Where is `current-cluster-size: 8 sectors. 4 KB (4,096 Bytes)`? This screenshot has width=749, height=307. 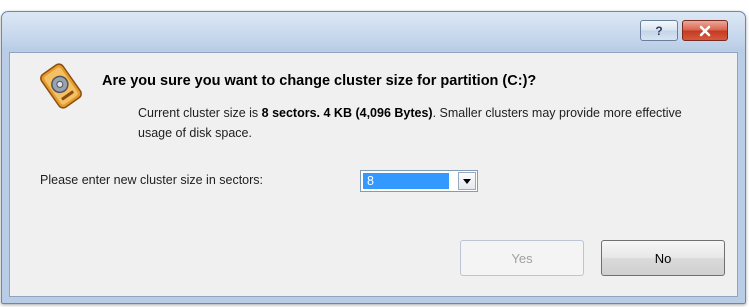 current-cluster-size: 8 sectors. 4 KB (4,096 Bytes) is located at coordinates (347, 113).